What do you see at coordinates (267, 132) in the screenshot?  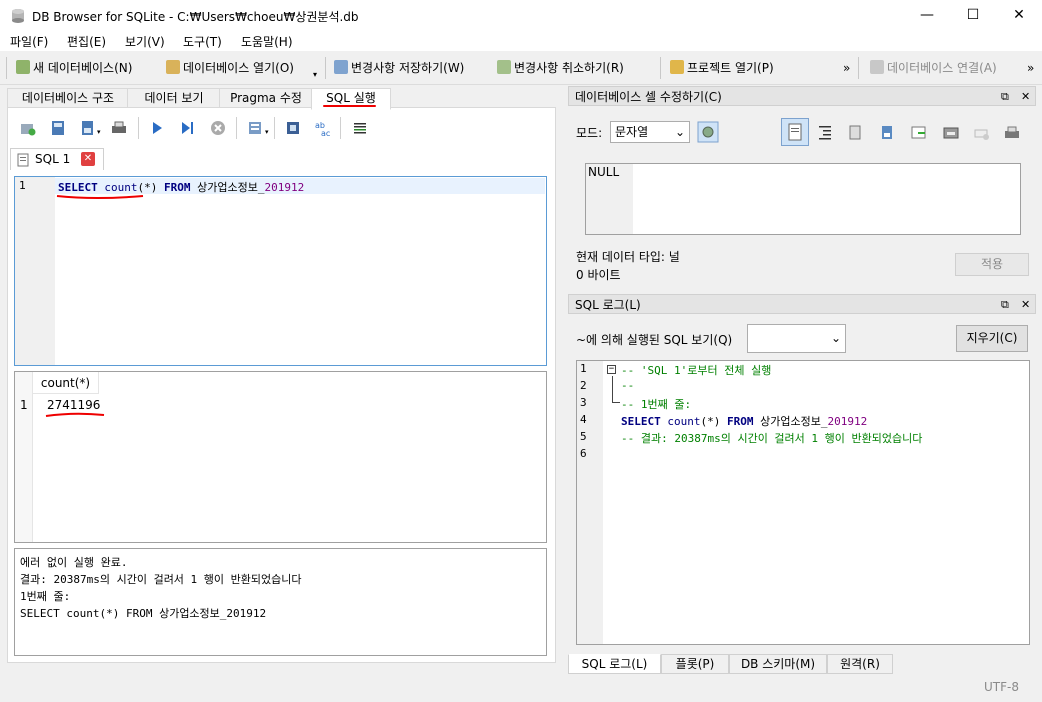 I see `save-results-dropdown-icon: ▾` at bounding box center [267, 132].